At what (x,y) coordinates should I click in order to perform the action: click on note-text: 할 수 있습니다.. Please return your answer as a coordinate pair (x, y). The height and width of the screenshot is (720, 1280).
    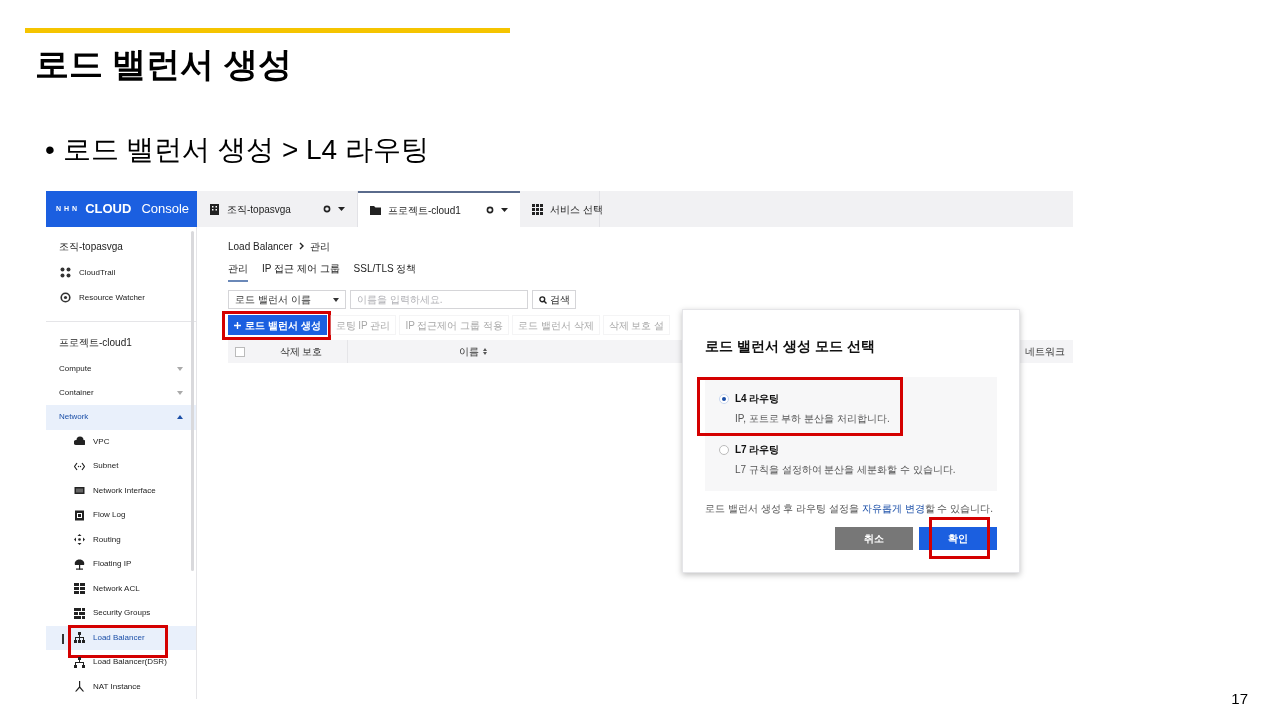
    Looking at the image, I should click on (959, 509).